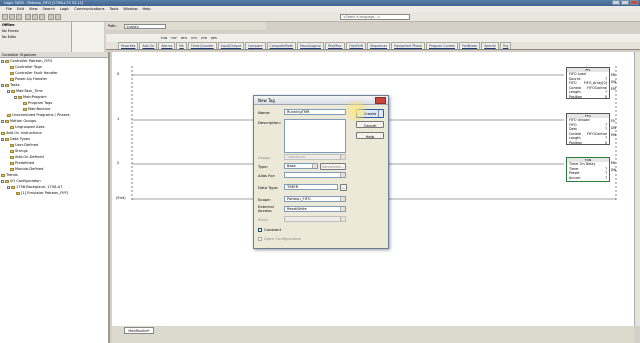 This screenshot has width=640, height=343. What do you see at coordinates (255, 45) in the screenshot?
I see `tab-compare: Compare` at bounding box center [255, 45].